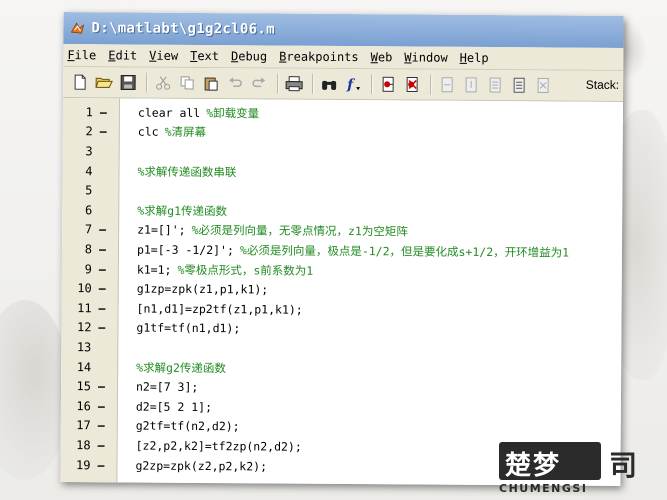 Image resolution: width=667 pixels, height=500 pixels. Describe the element at coordinates (463, 57) in the screenshot. I see `menu-accelerator-key: H` at that location.